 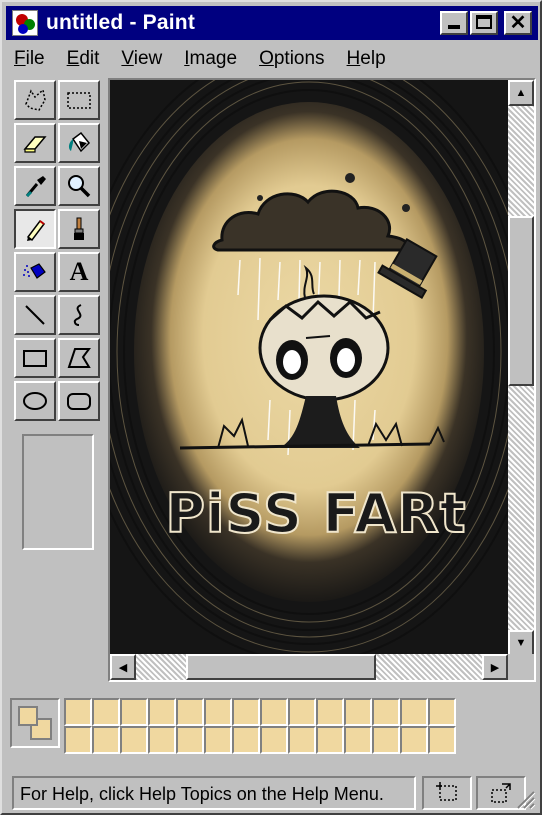 I want to click on tool-magnifier, so click(x=79, y=186).